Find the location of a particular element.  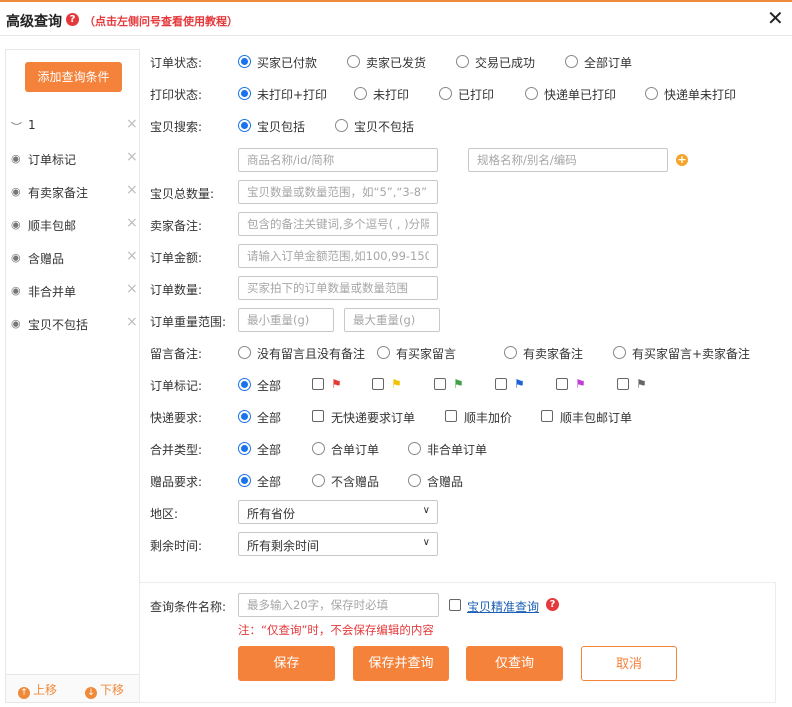

message-note-option: 有卖家备注 is located at coordinates (553, 354).